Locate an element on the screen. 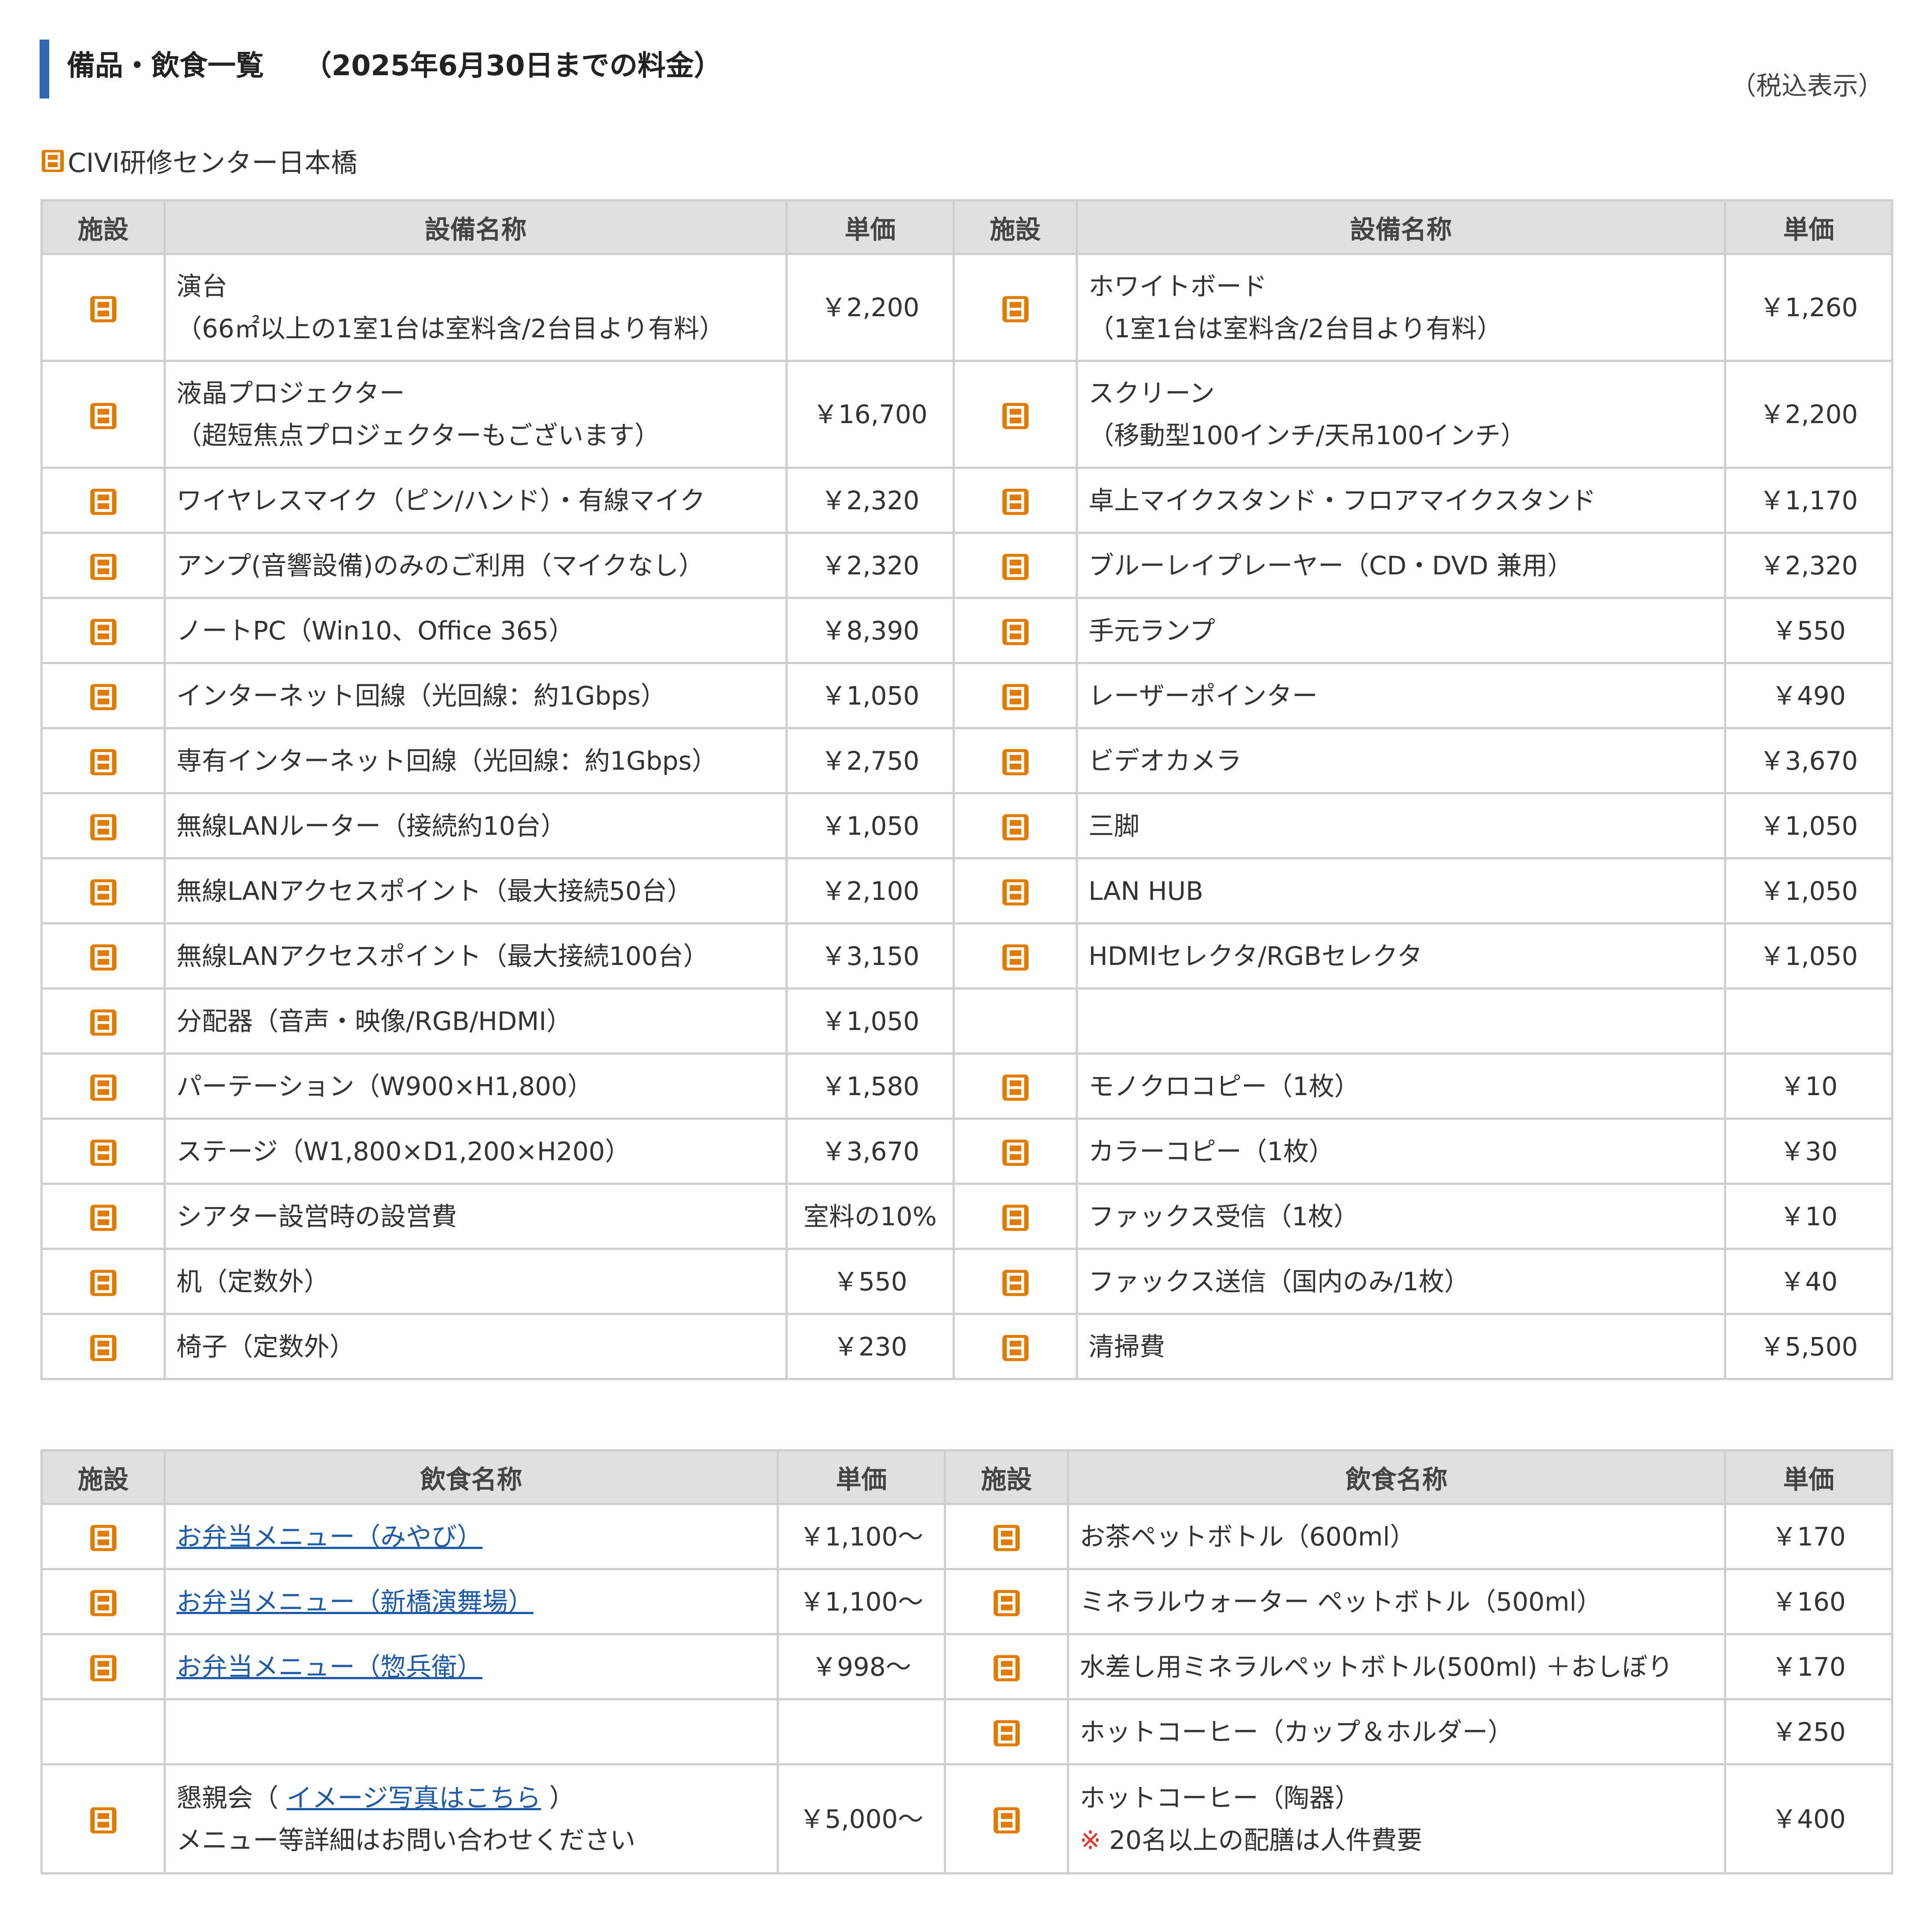 Image resolution: width=1932 pixels, height=1918 pixels. item-name-line: アンプ(音響設備)のみのご利用（マイクなし） is located at coordinates (475, 565).